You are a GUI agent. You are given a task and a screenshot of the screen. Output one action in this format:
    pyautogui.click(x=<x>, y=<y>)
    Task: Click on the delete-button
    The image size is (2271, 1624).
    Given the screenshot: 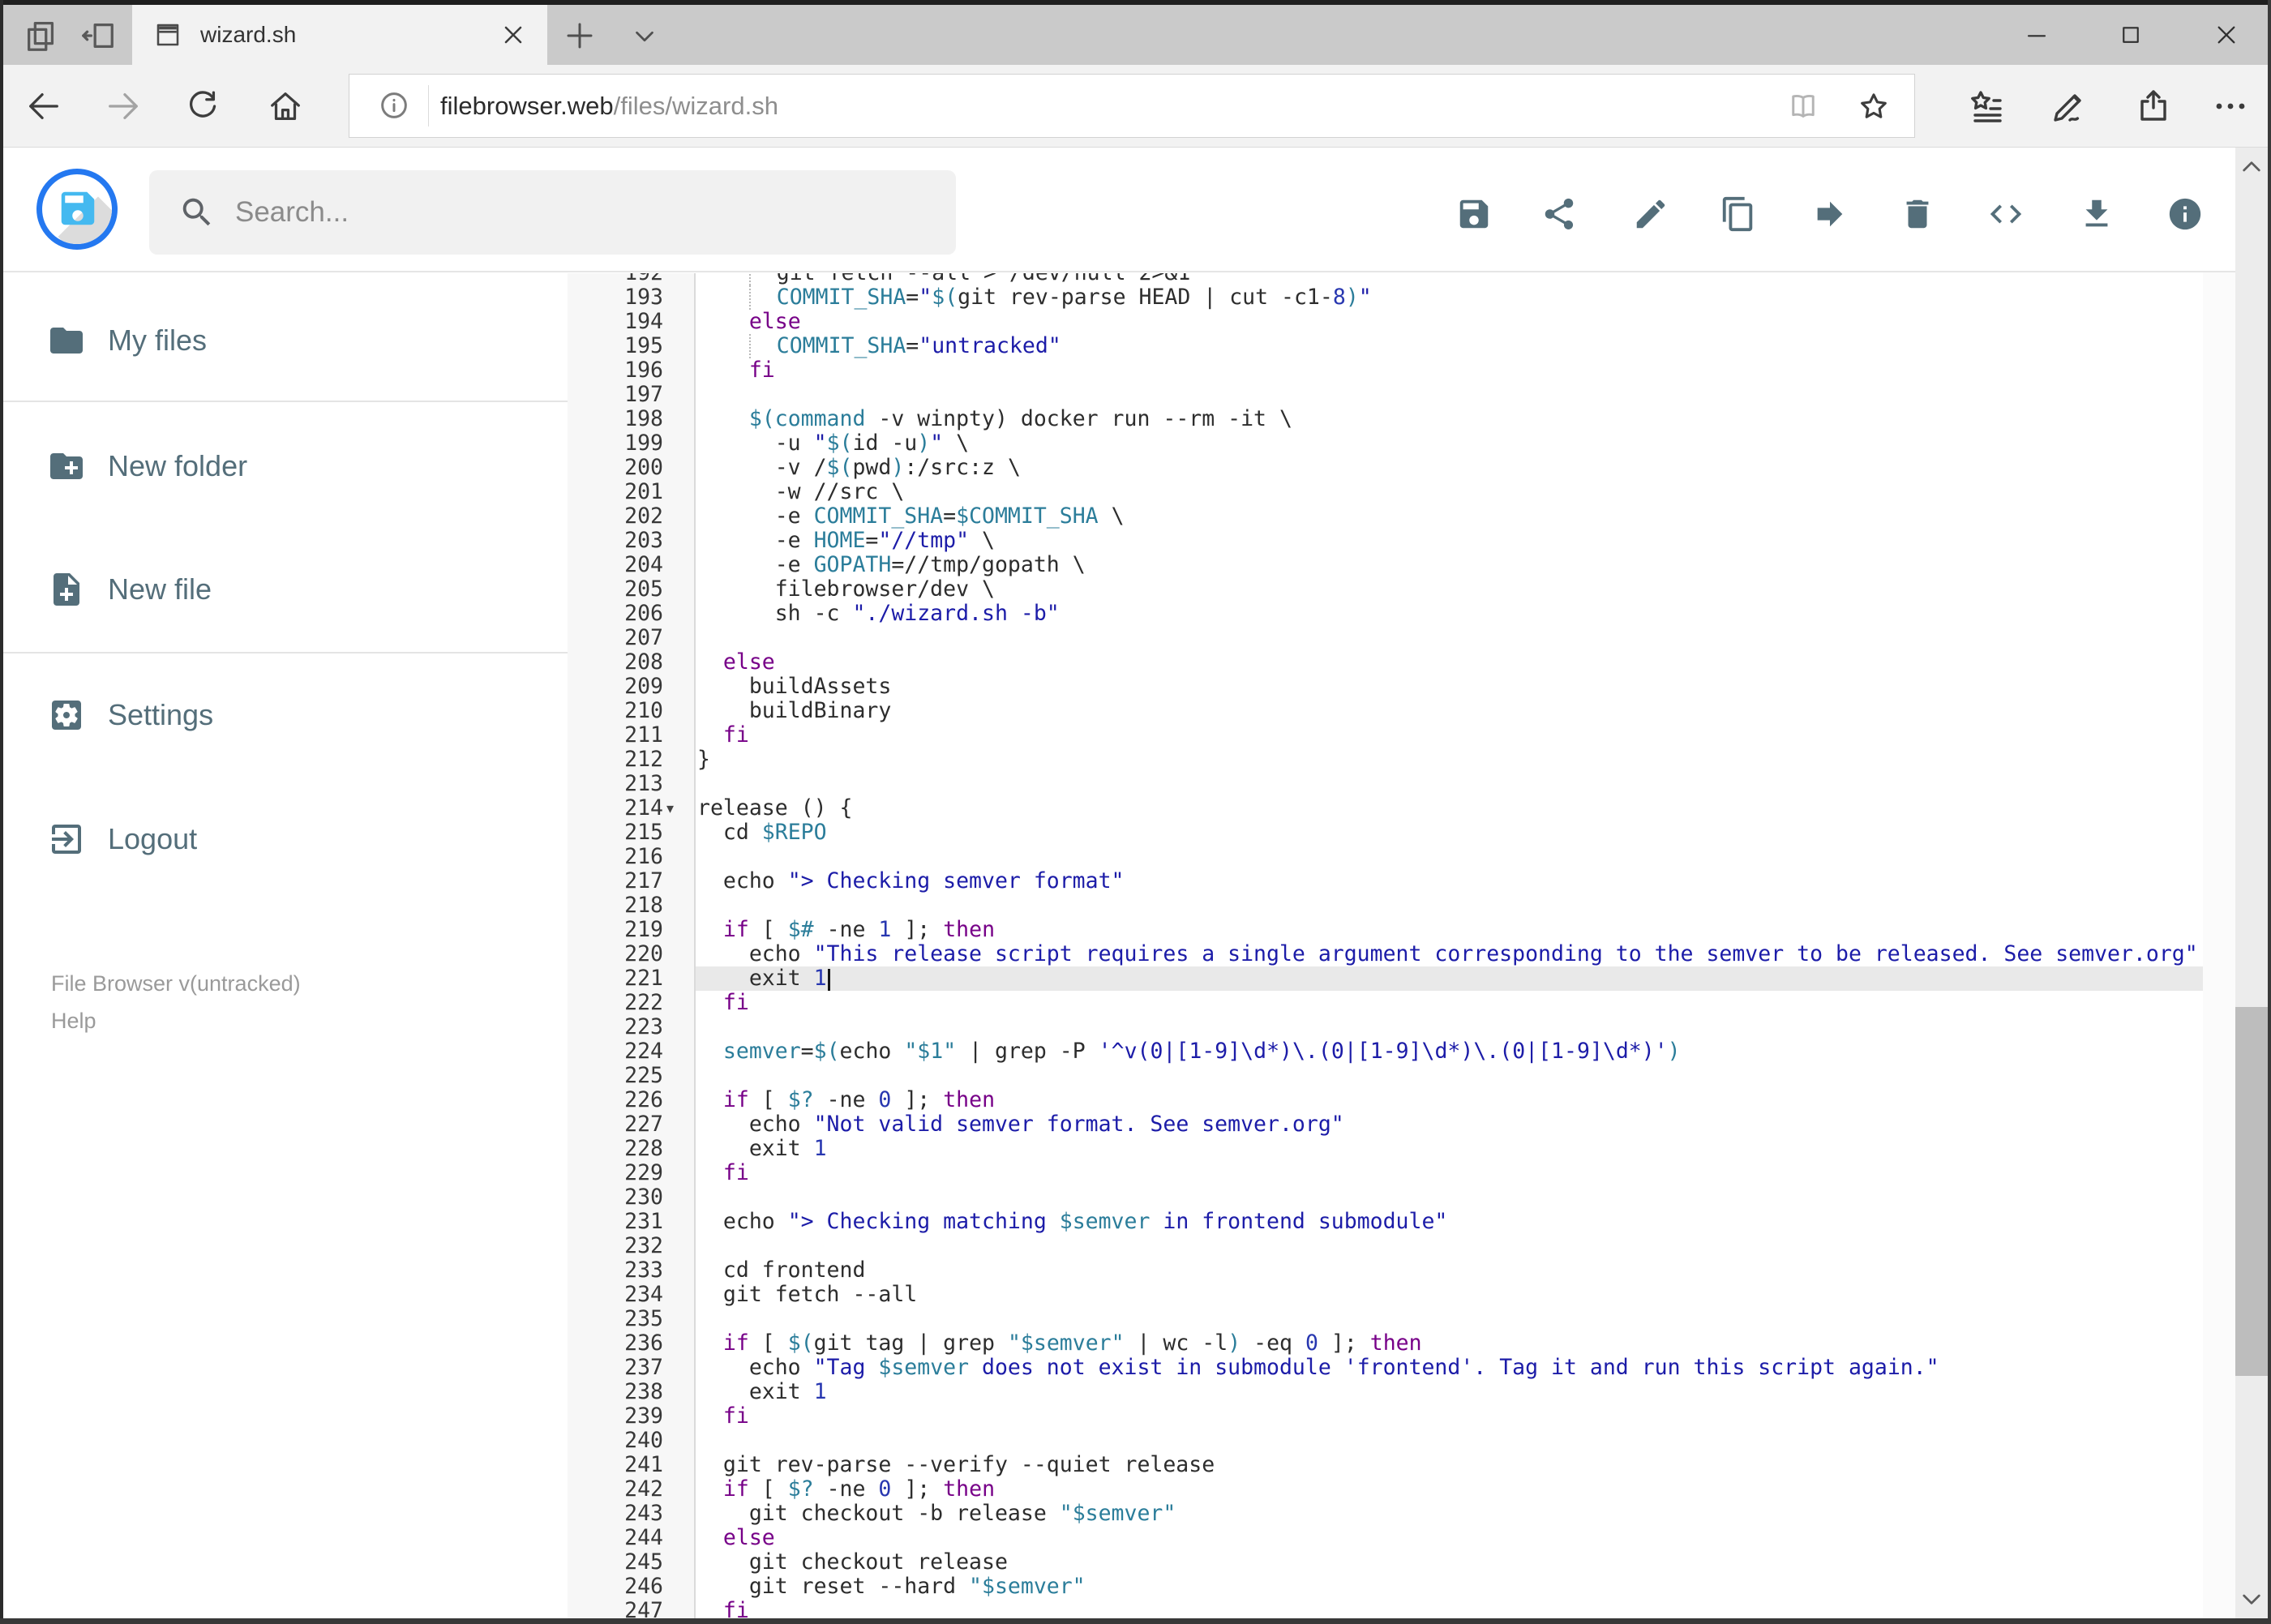 What is the action you would take?
    pyautogui.click(x=1918, y=214)
    